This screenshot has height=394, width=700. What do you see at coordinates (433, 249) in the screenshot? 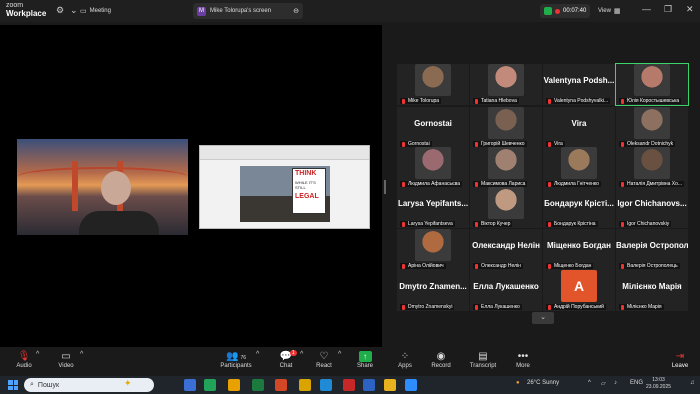
I see `participant-tile: Аріна Олійович` at bounding box center [433, 249].